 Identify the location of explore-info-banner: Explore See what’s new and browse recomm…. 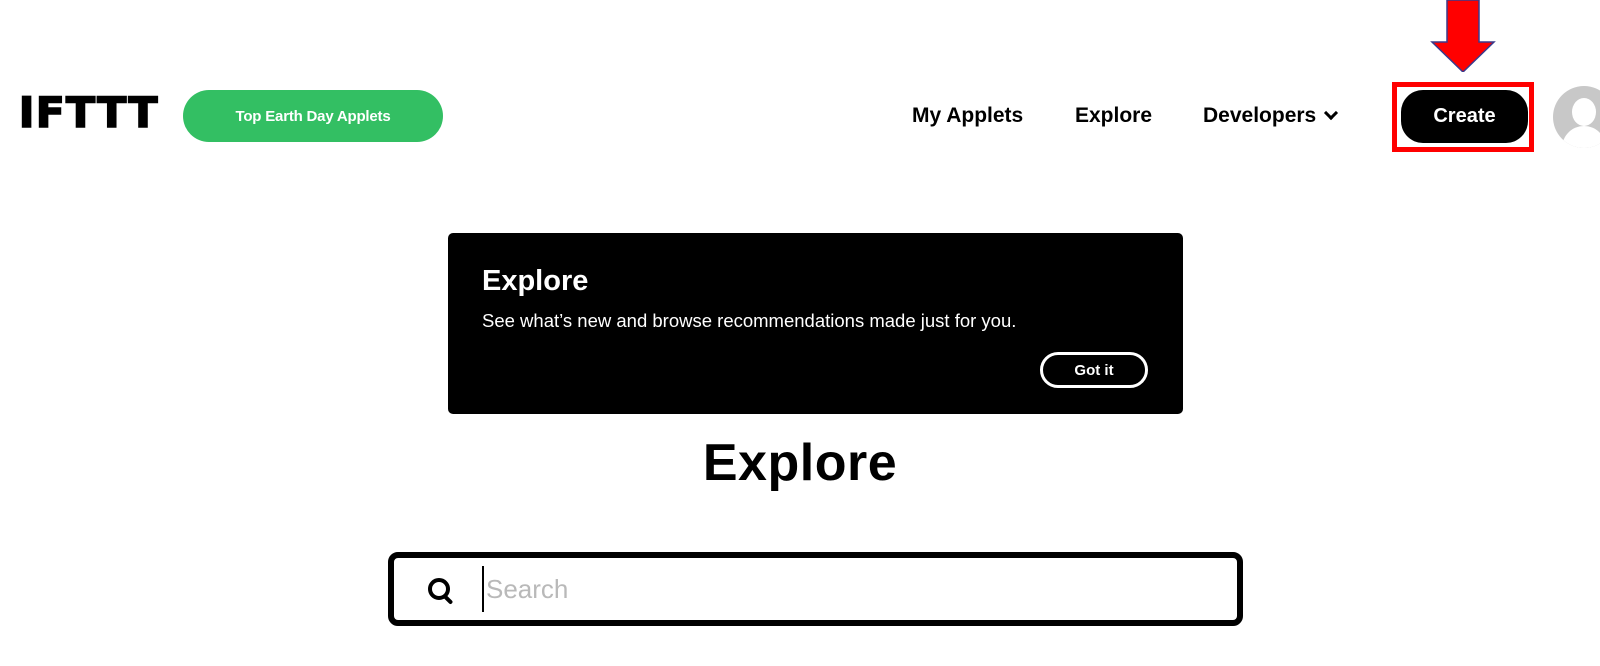
(815, 323).